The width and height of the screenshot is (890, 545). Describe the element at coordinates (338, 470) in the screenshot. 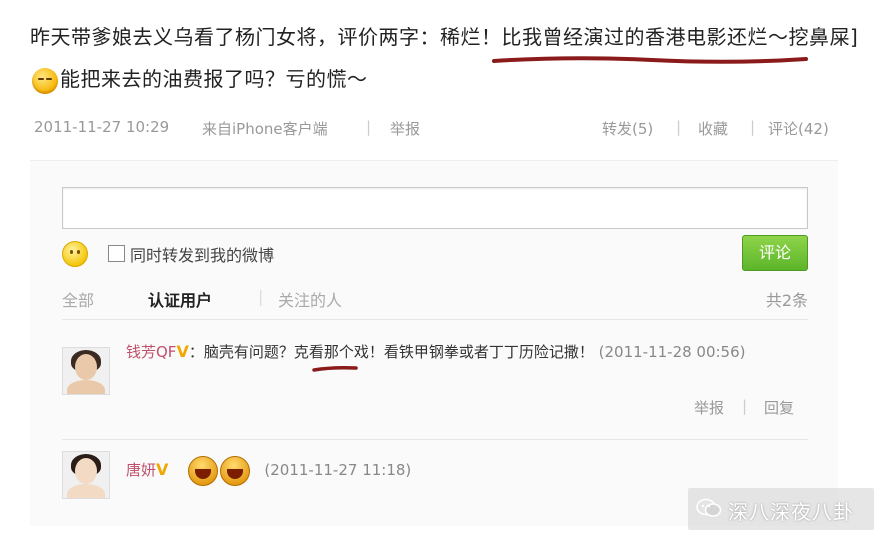

I see `comment-time: (2011-11-27 11:18)` at that location.